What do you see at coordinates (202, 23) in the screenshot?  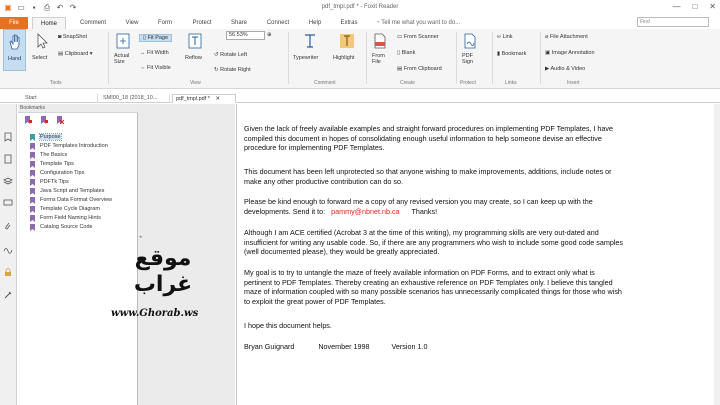 I see `tab-protect: Protect` at bounding box center [202, 23].